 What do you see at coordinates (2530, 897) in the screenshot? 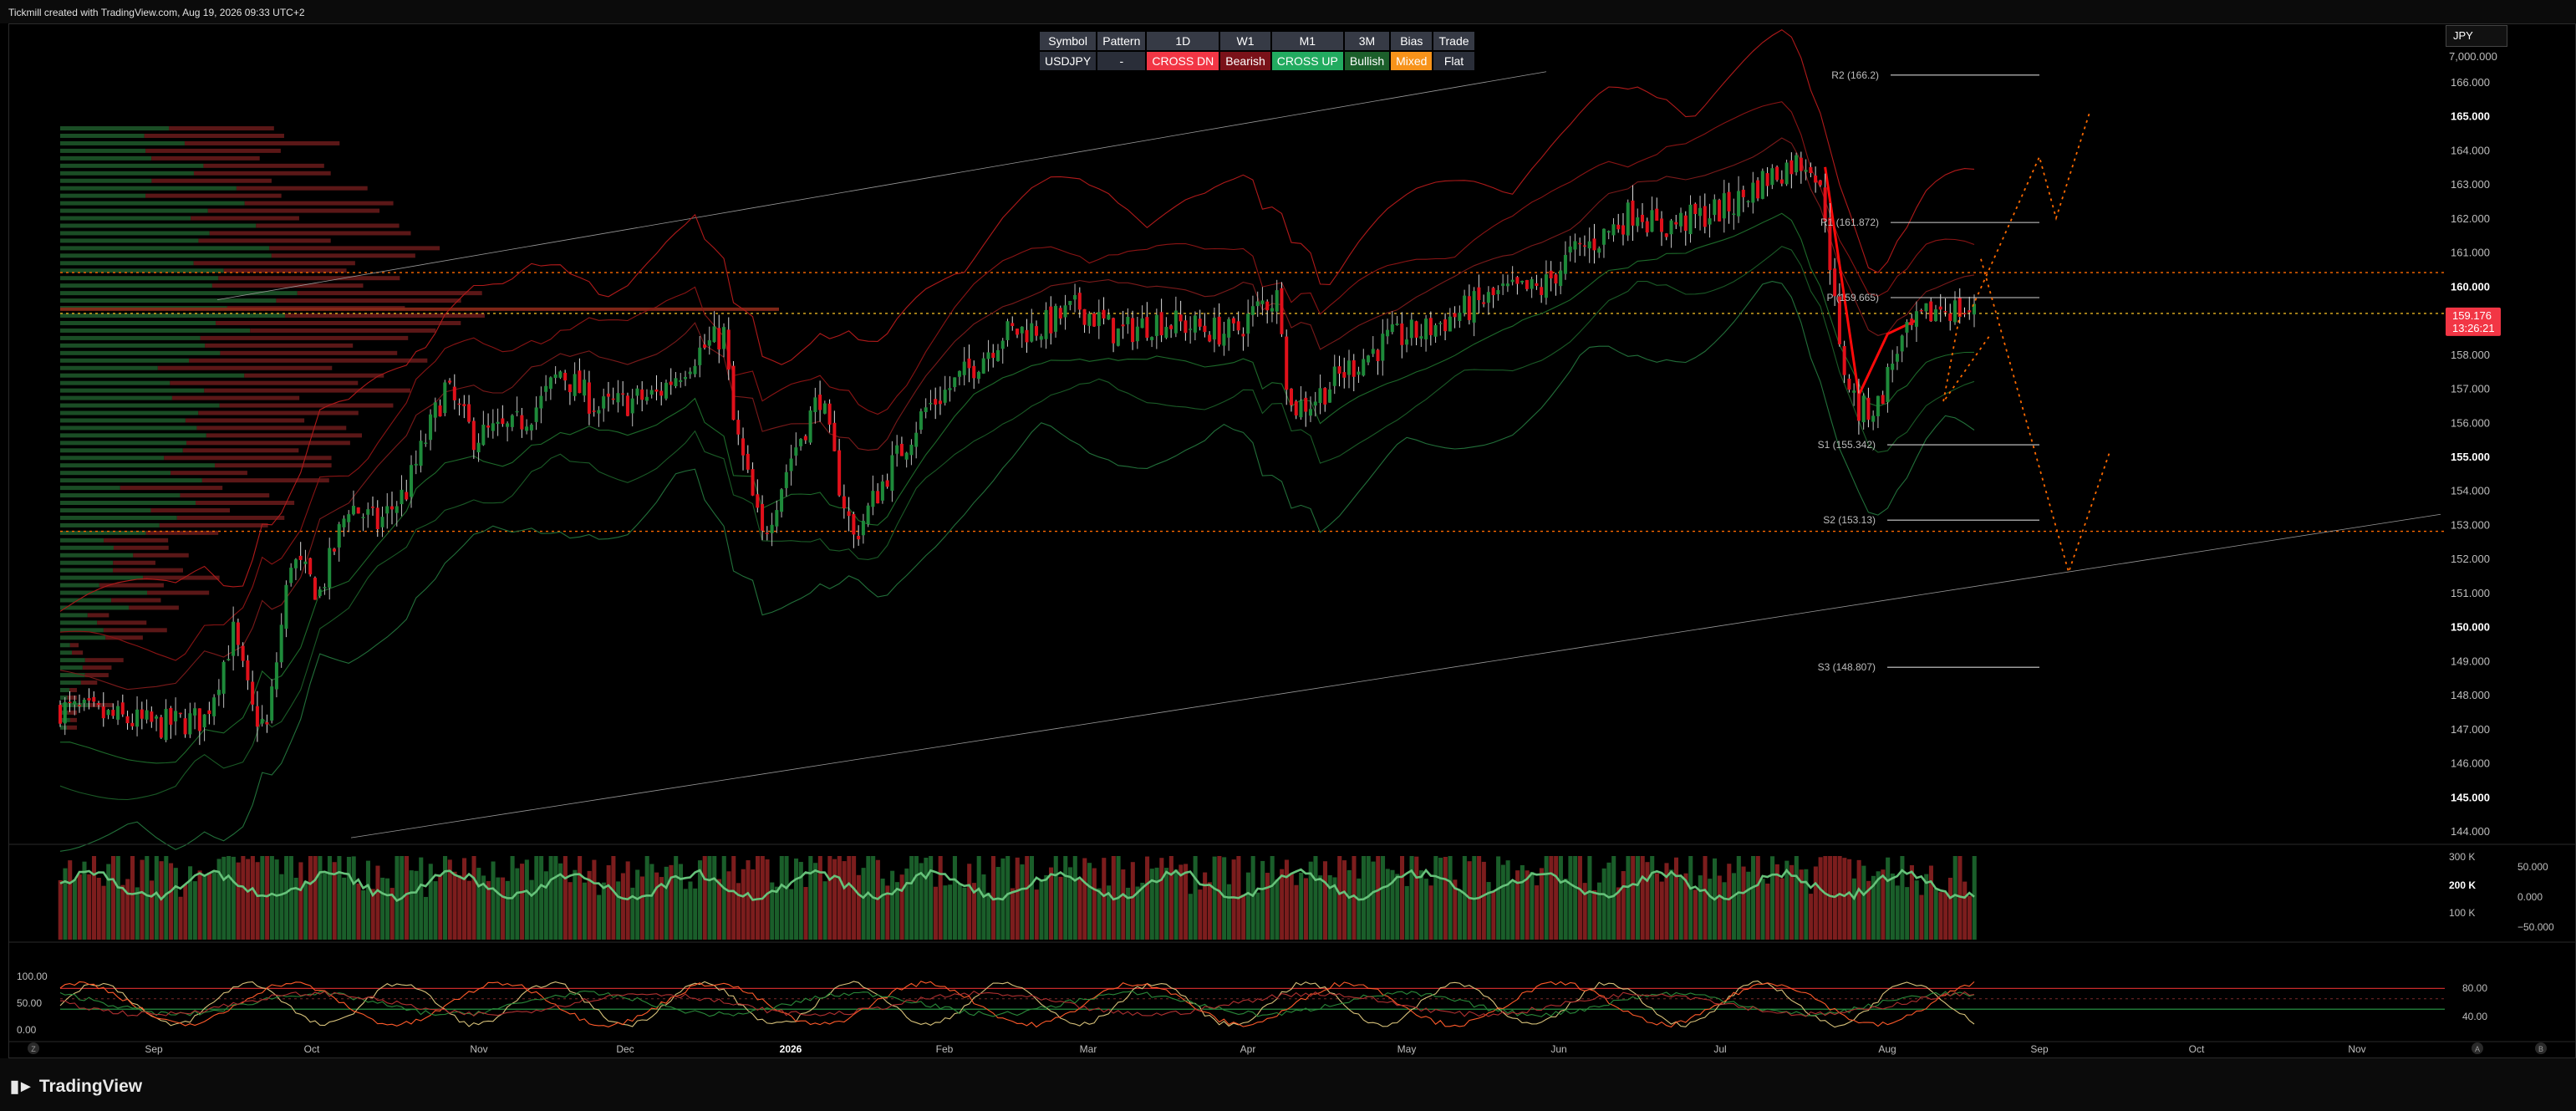
I see `volume-osc-tick-label: 0.000` at bounding box center [2530, 897].